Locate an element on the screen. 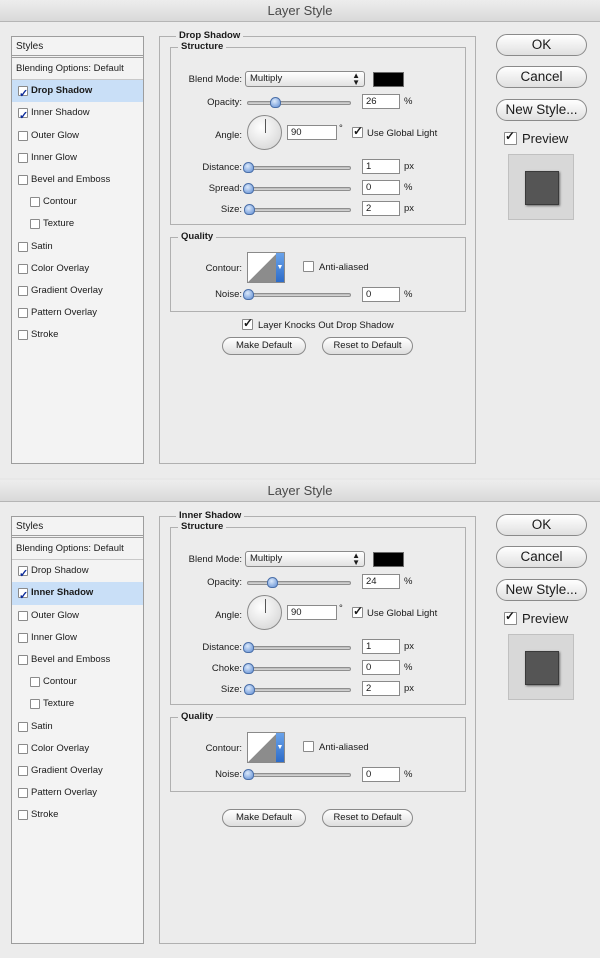  opacity-input: 26 is located at coordinates (381, 101).